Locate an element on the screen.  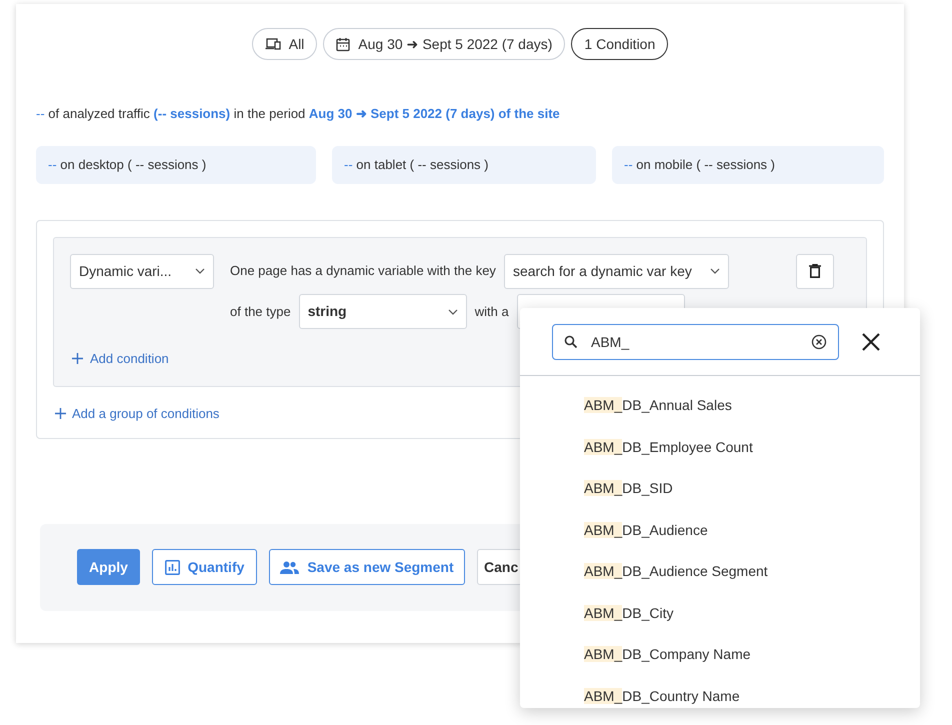
filter-chip: All is located at coordinates (285, 44).